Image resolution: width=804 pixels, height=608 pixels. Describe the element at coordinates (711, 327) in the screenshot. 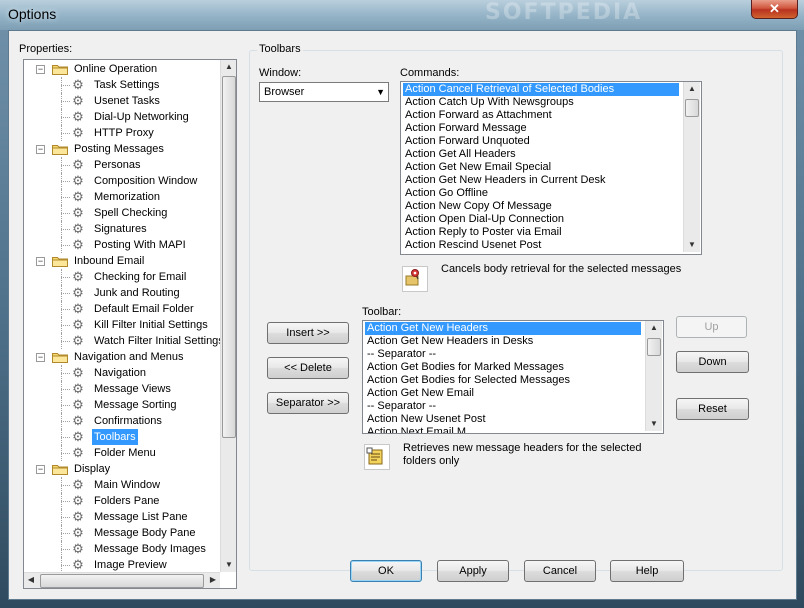

I see `up-button: Up` at that location.